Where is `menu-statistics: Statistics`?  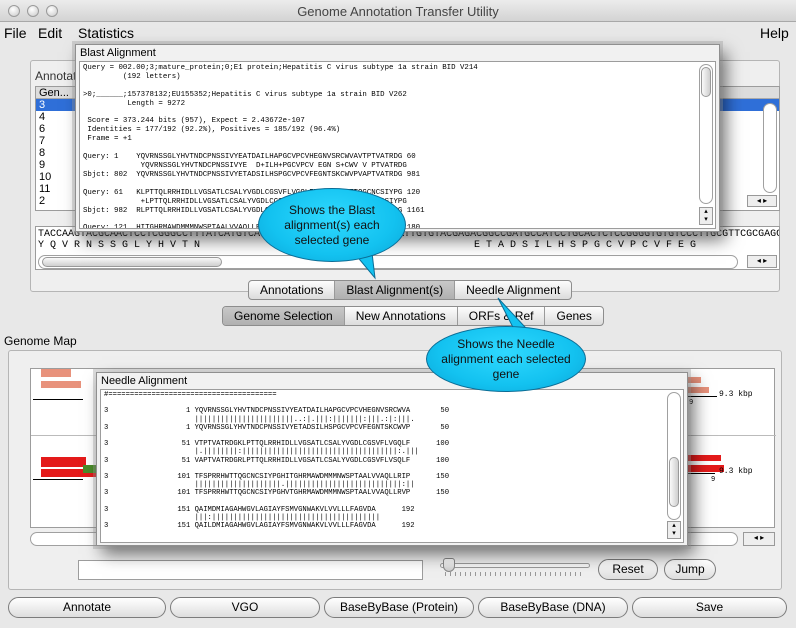
menu-statistics: Statistics is located at coordinates (106, 33).